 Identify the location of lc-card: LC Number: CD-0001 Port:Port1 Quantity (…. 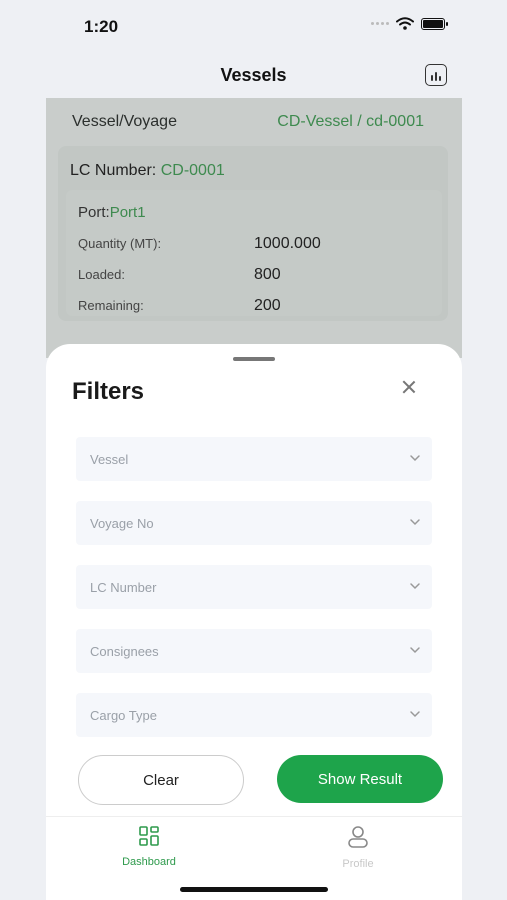
(253, 233).